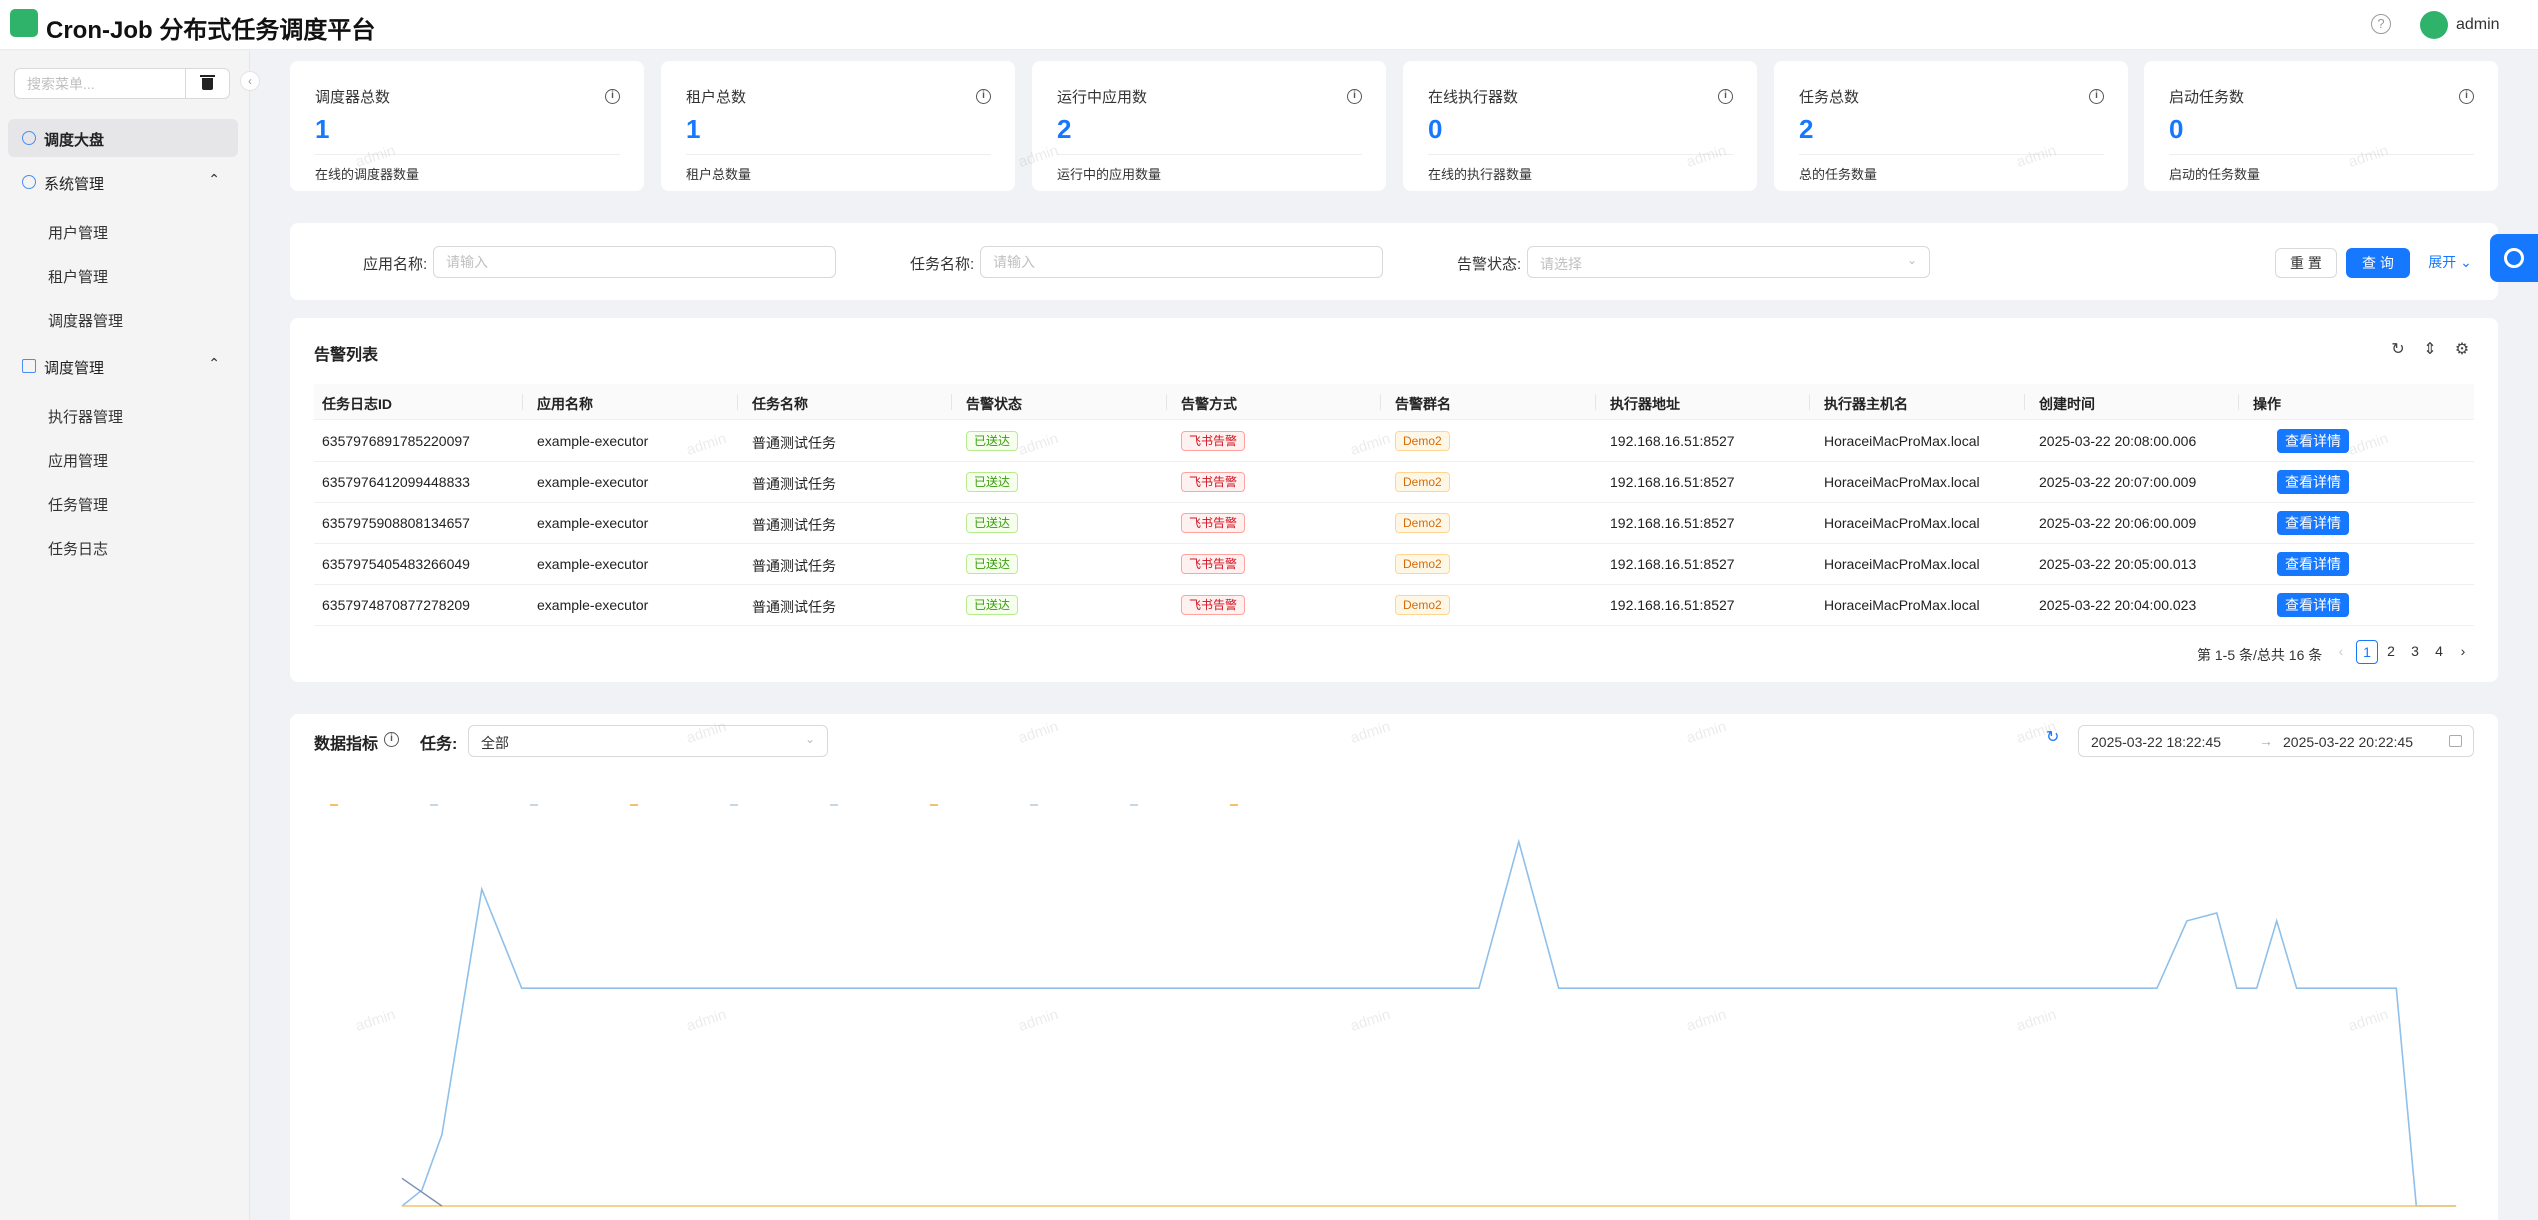 This screenshot has height=1220, width=2538. Describe the element at coordinates (1645, 404) in the screenshot. I see `column-header: 执行器地址` at that location.